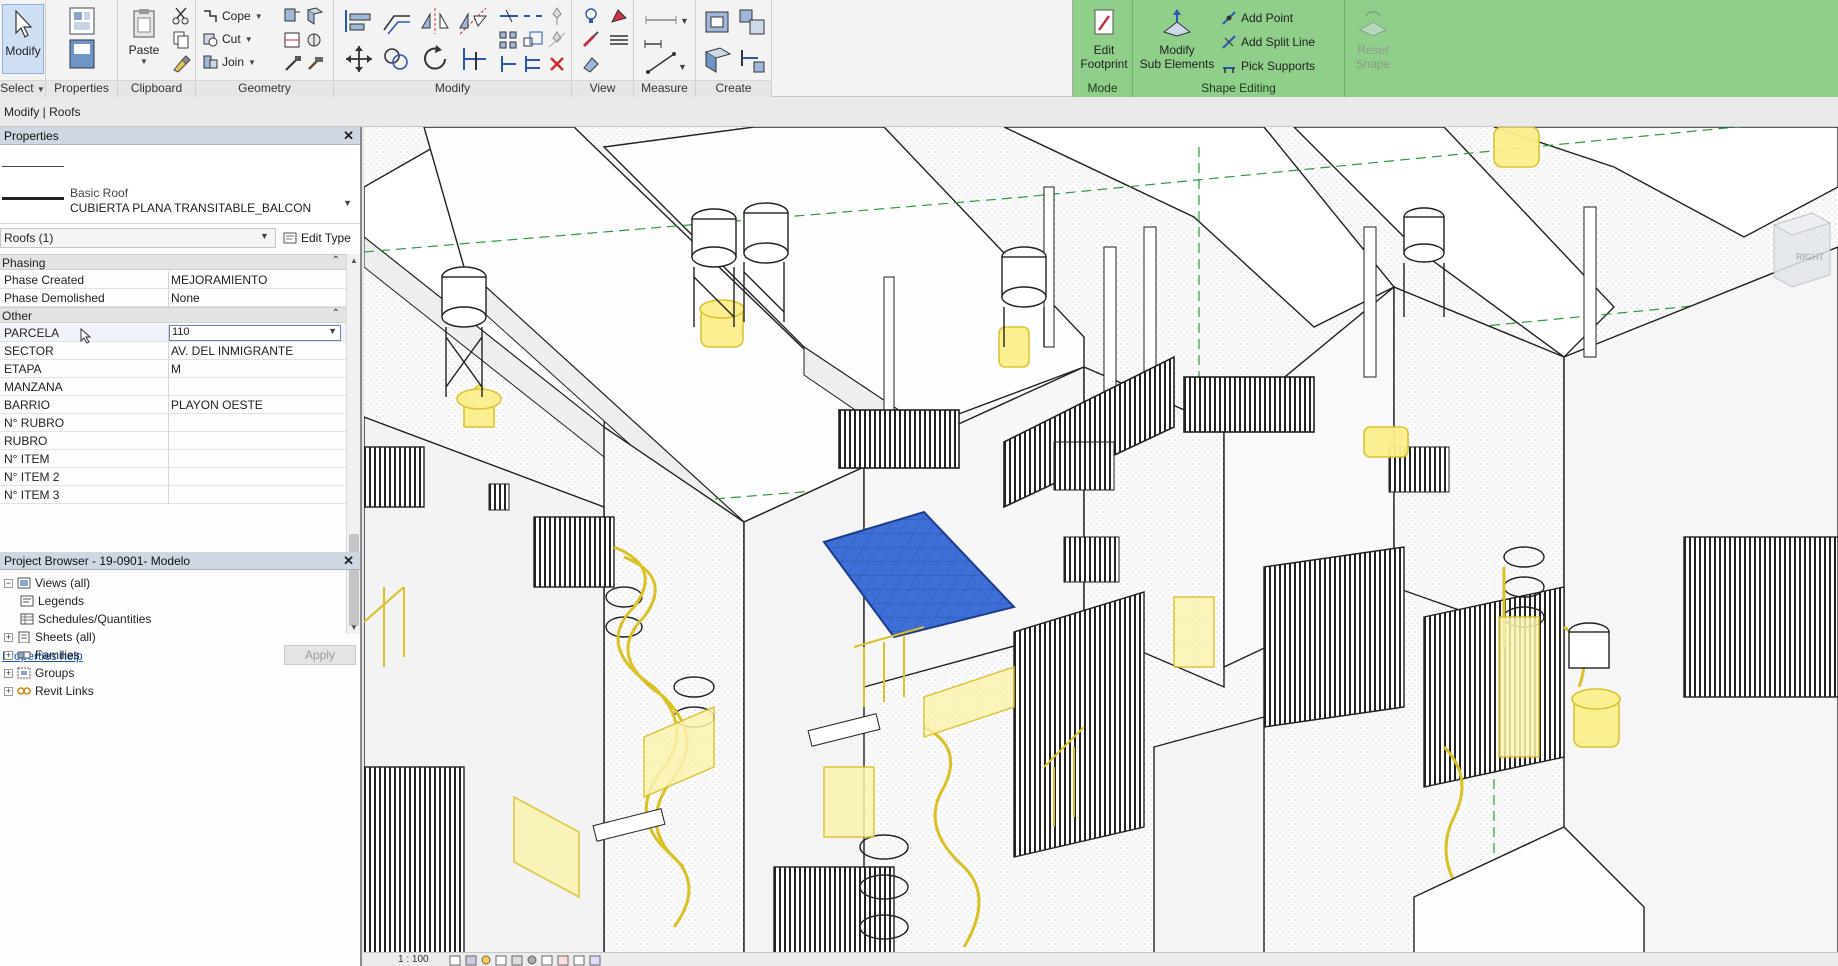 The image size is (1838, 966). I want to click on instance-selector: Roofs (1), so click(138, 238).